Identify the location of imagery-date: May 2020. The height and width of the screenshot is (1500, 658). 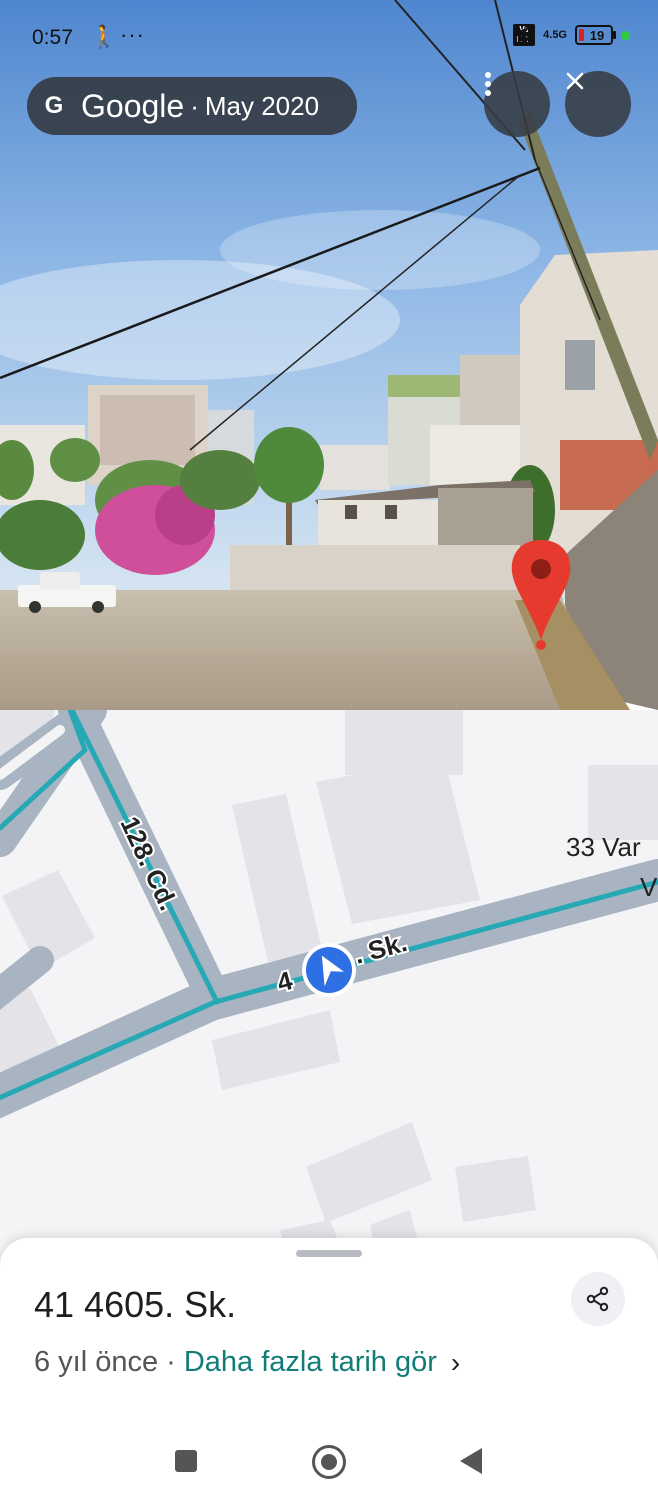
(262, 105).